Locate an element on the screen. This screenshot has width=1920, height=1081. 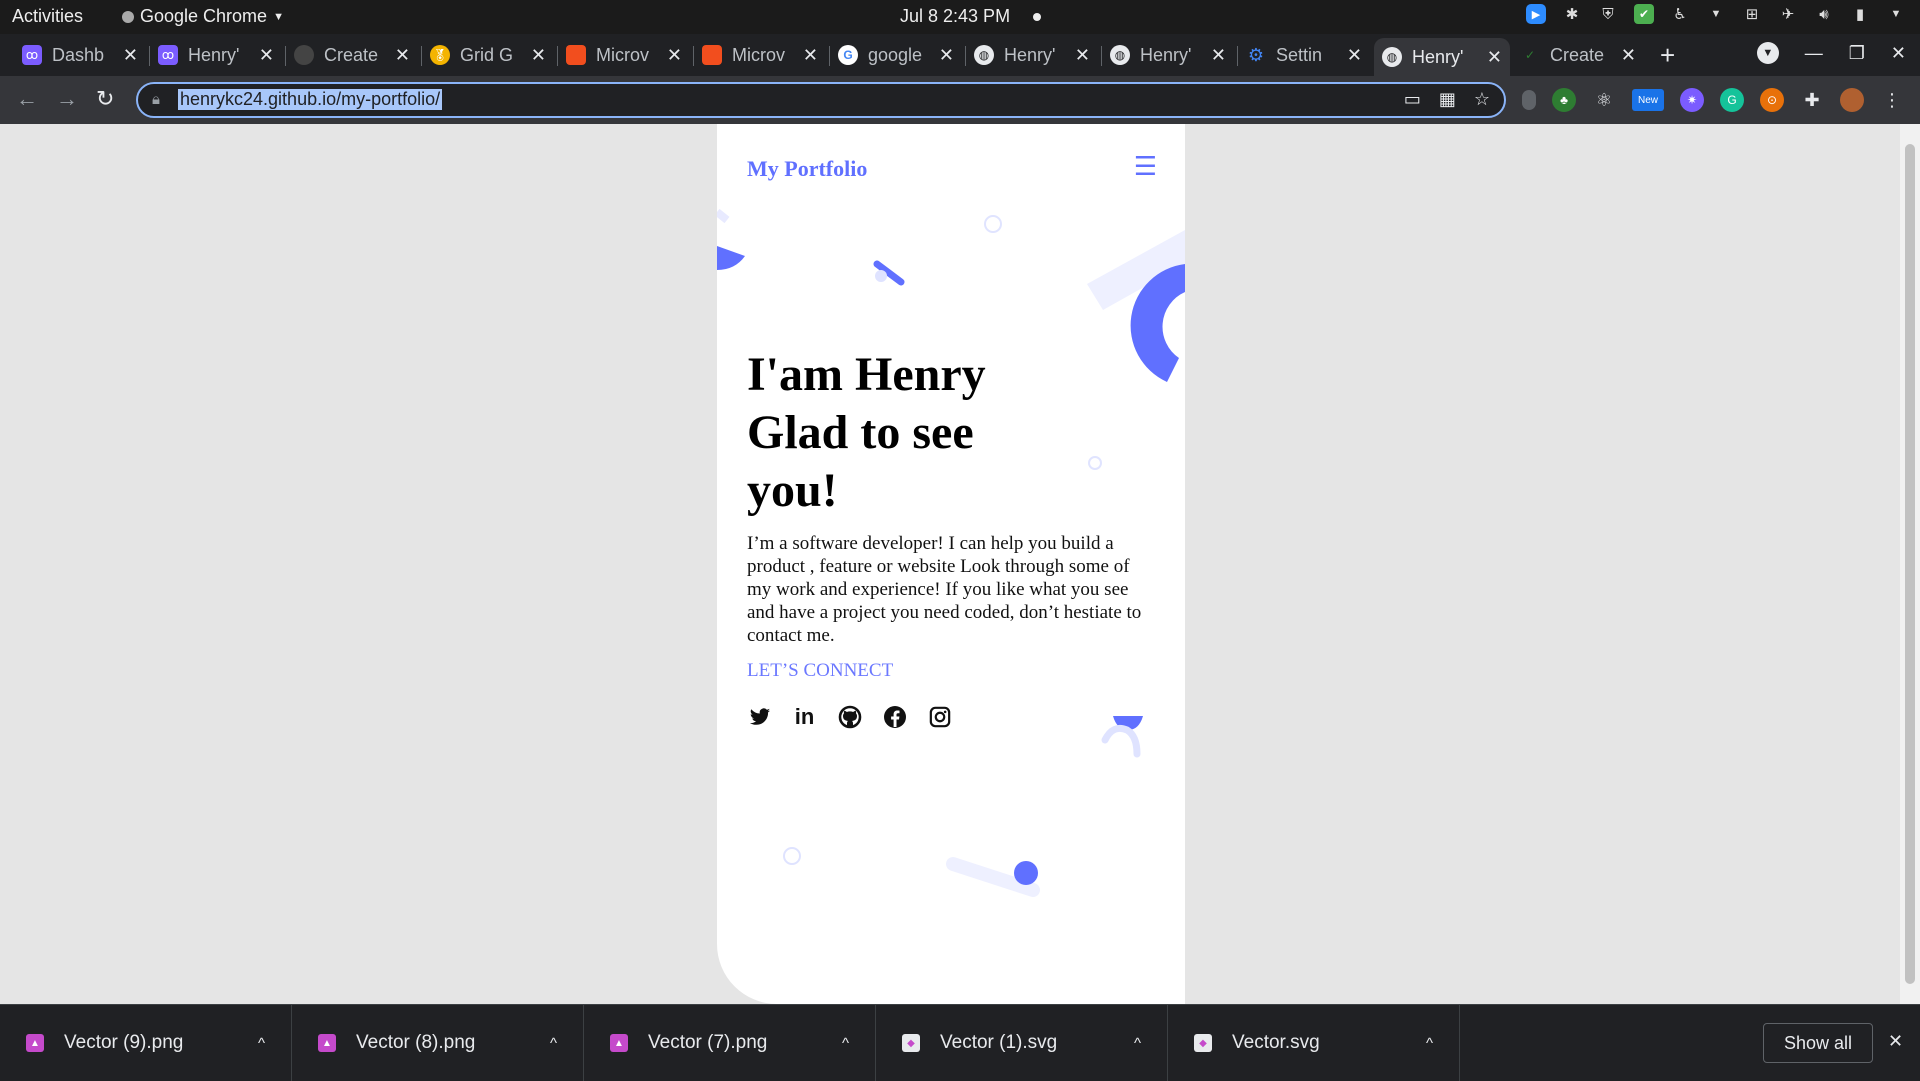
slack-icon: ✱ is located at coordinates (1572, 14).